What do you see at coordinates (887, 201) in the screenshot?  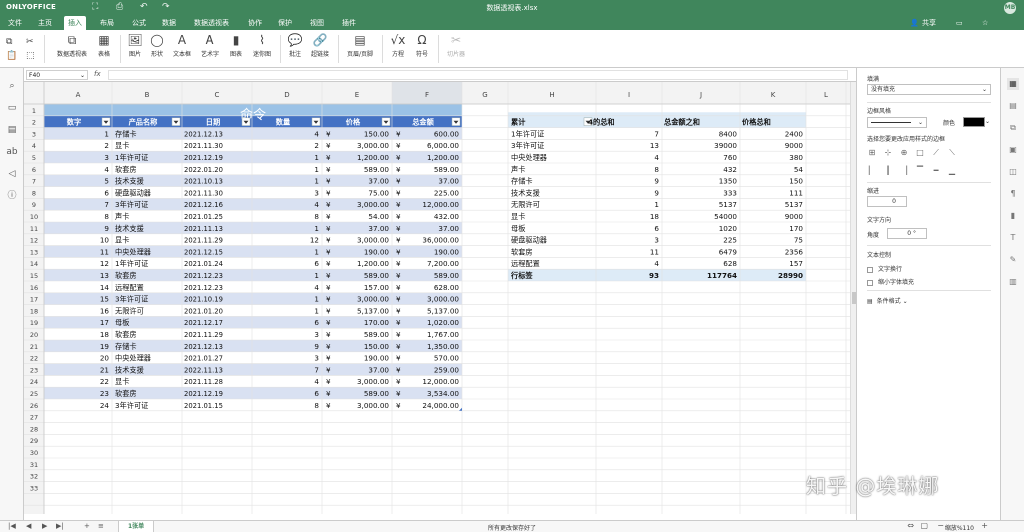 I see `indent-spinner: 0` at bounding box center [887, 201].